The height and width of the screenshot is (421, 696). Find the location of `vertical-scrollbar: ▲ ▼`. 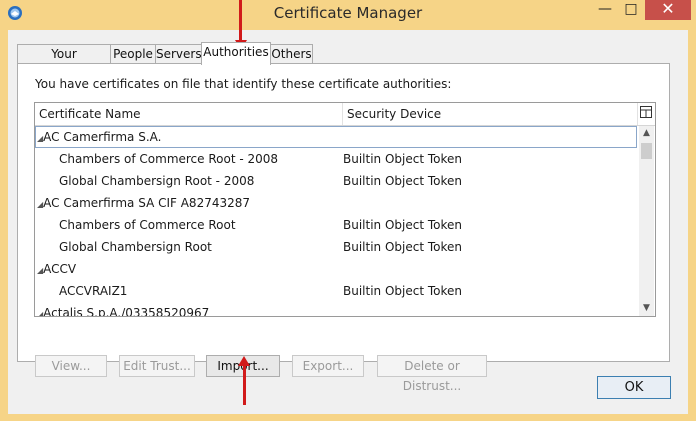

vertical-scrollbar: ▲ ▼ is located at coordinates (646, 221).